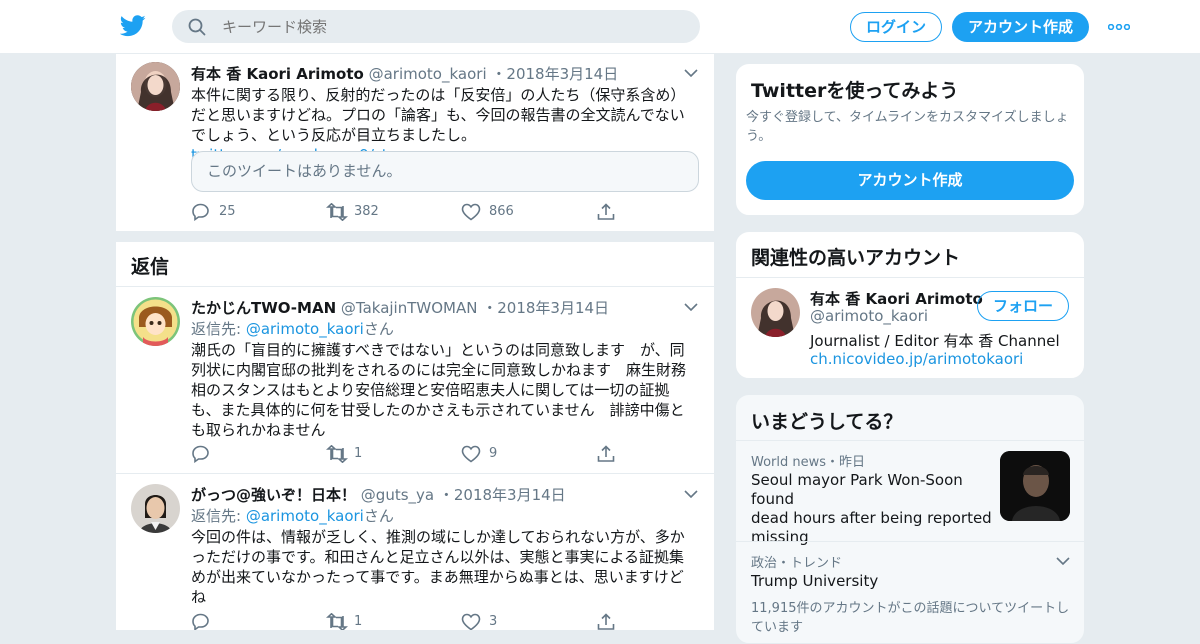 The image size is (1200, 644). Describe the element at coordinates (808, 462) in the screenshot. I see `trend-meta: World news・昨日` at that location.